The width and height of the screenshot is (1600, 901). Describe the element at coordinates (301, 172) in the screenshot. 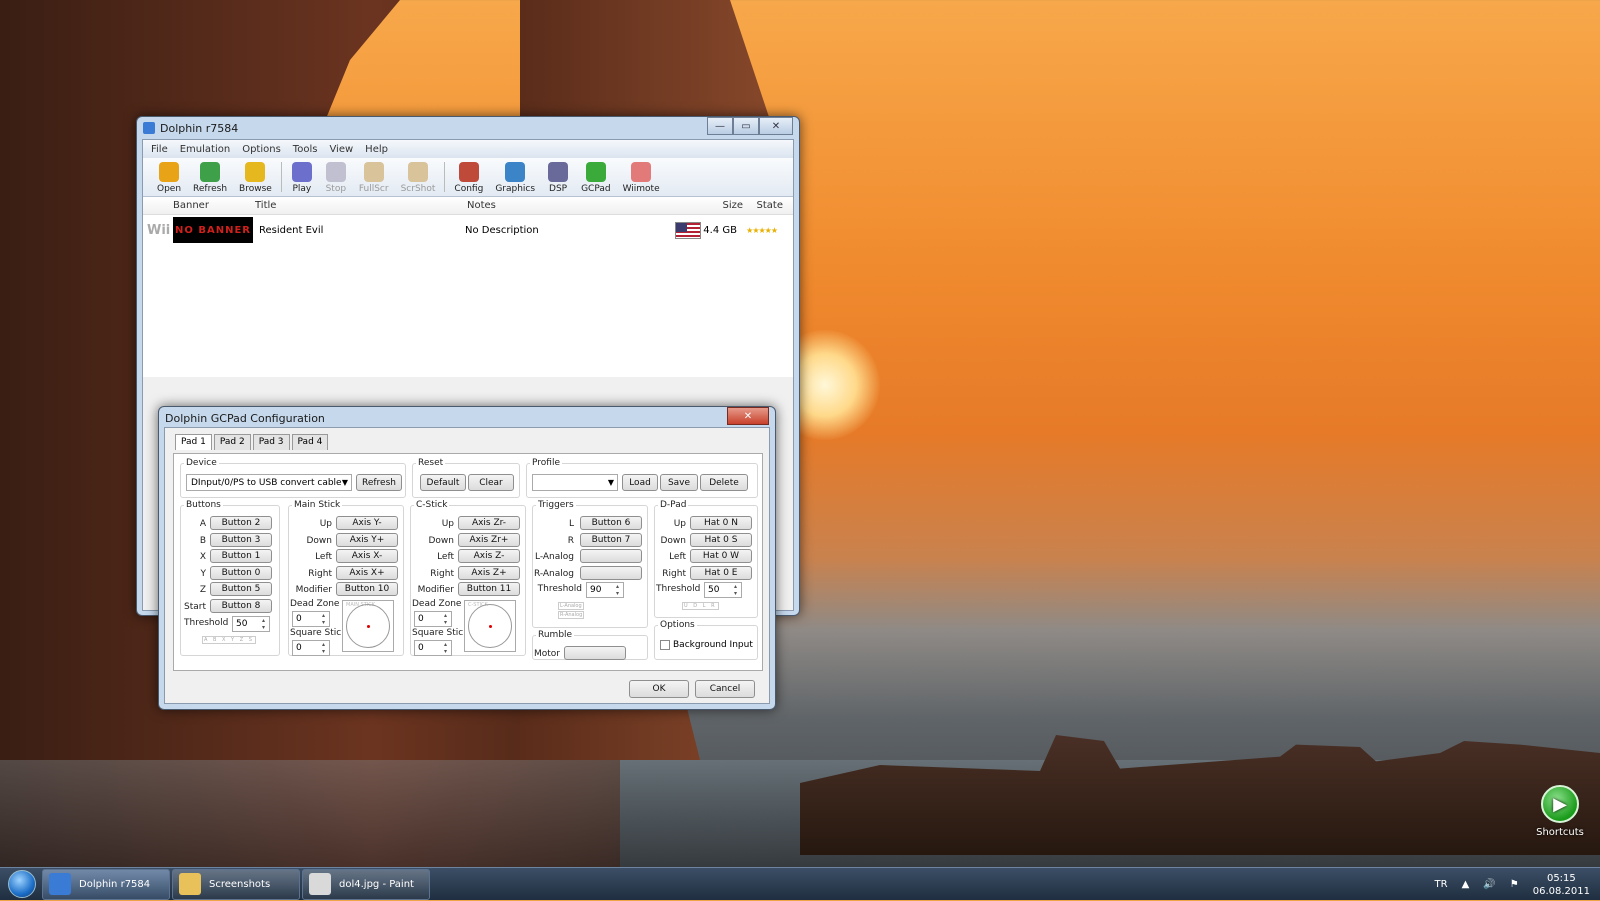

I see `play-icon` at that location.